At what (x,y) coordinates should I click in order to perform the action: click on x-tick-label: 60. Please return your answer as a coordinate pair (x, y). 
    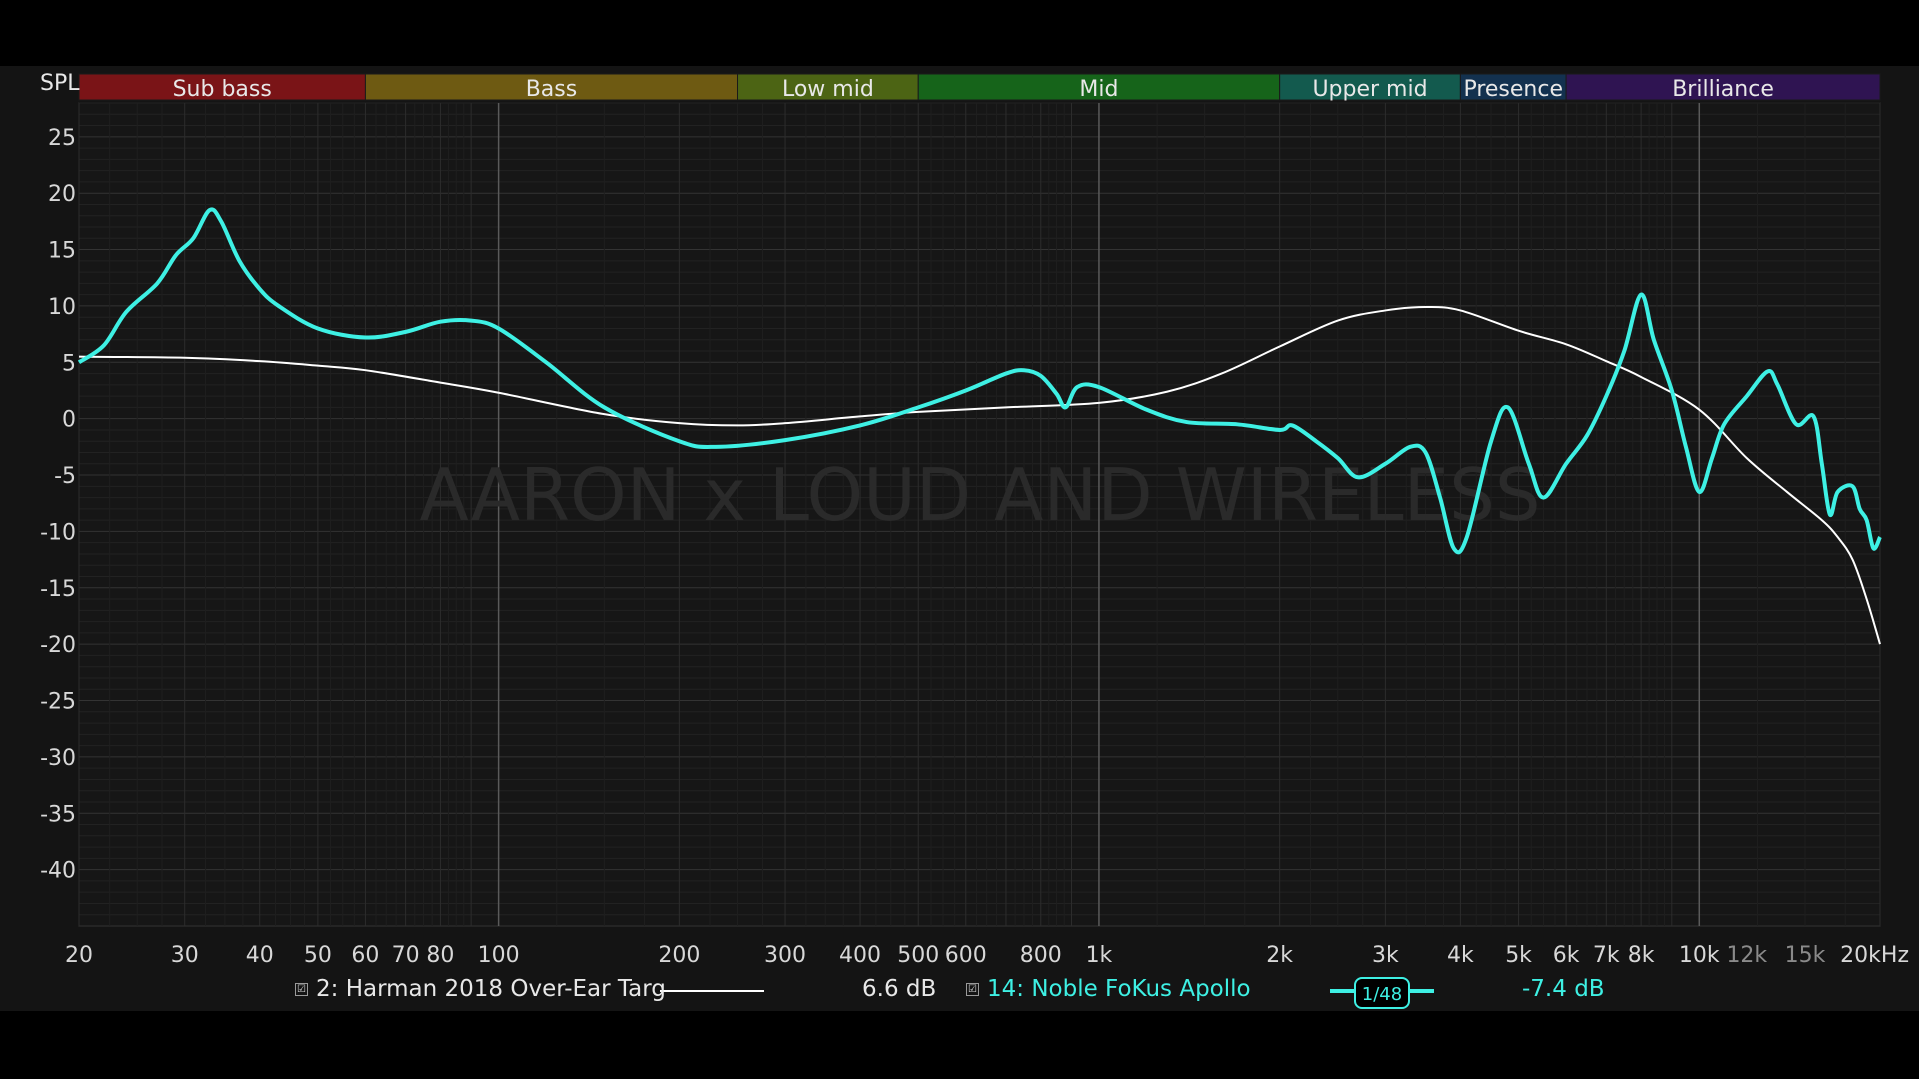
    Looking at the image, I should click on (365, 955).